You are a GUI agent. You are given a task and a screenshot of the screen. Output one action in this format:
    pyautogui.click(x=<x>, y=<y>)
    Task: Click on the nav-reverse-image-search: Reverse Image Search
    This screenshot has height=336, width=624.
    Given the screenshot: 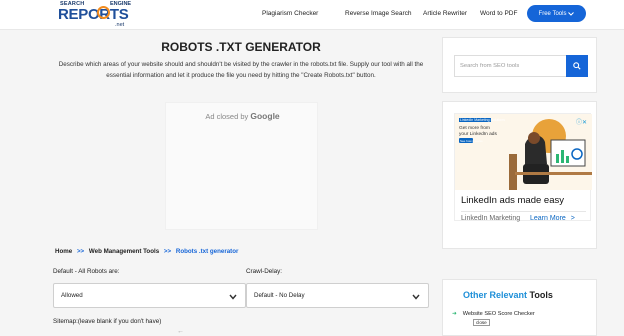 What is the action you would take?
    pyautogui.click(x=378, y=13)
    